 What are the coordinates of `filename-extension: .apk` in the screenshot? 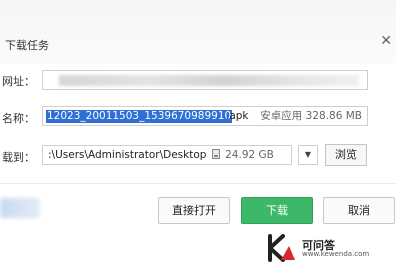 It's located at (237, 116).